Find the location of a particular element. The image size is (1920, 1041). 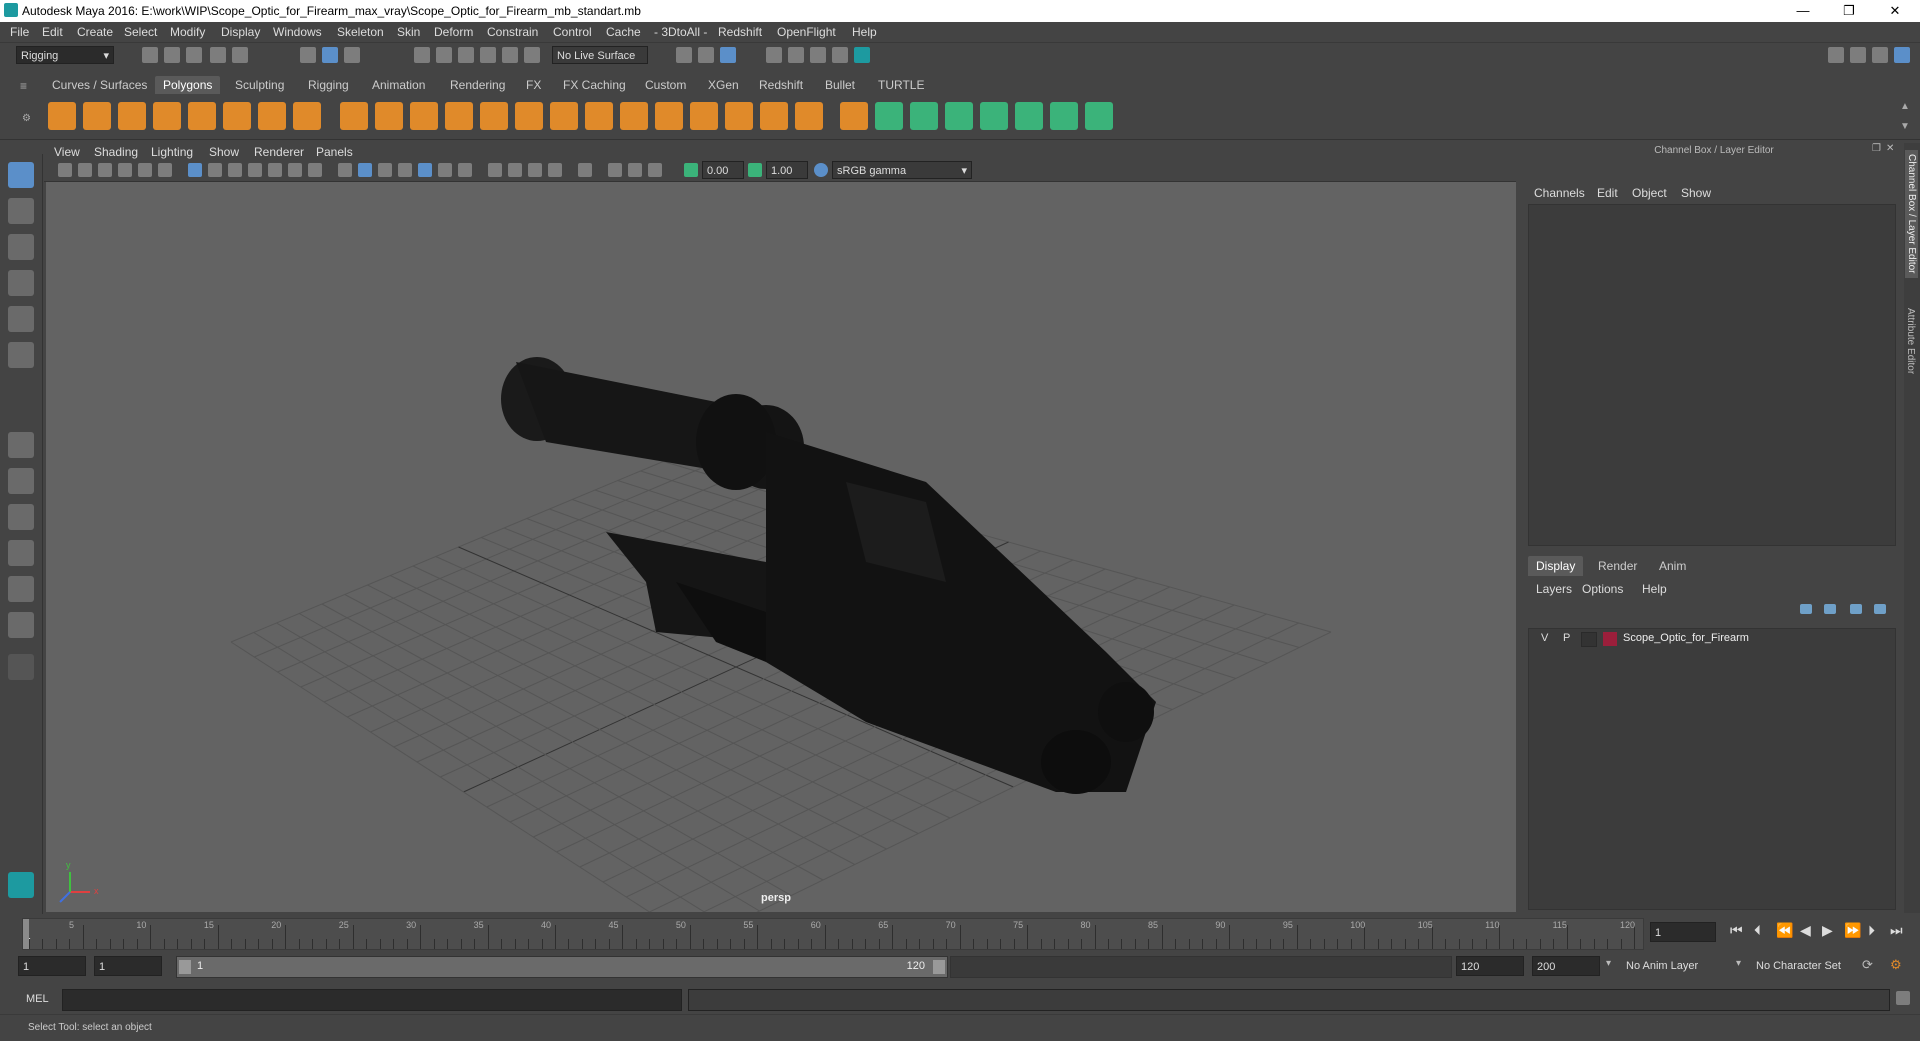

cb-menu-object: Object is located at coordinates (1649, 193).